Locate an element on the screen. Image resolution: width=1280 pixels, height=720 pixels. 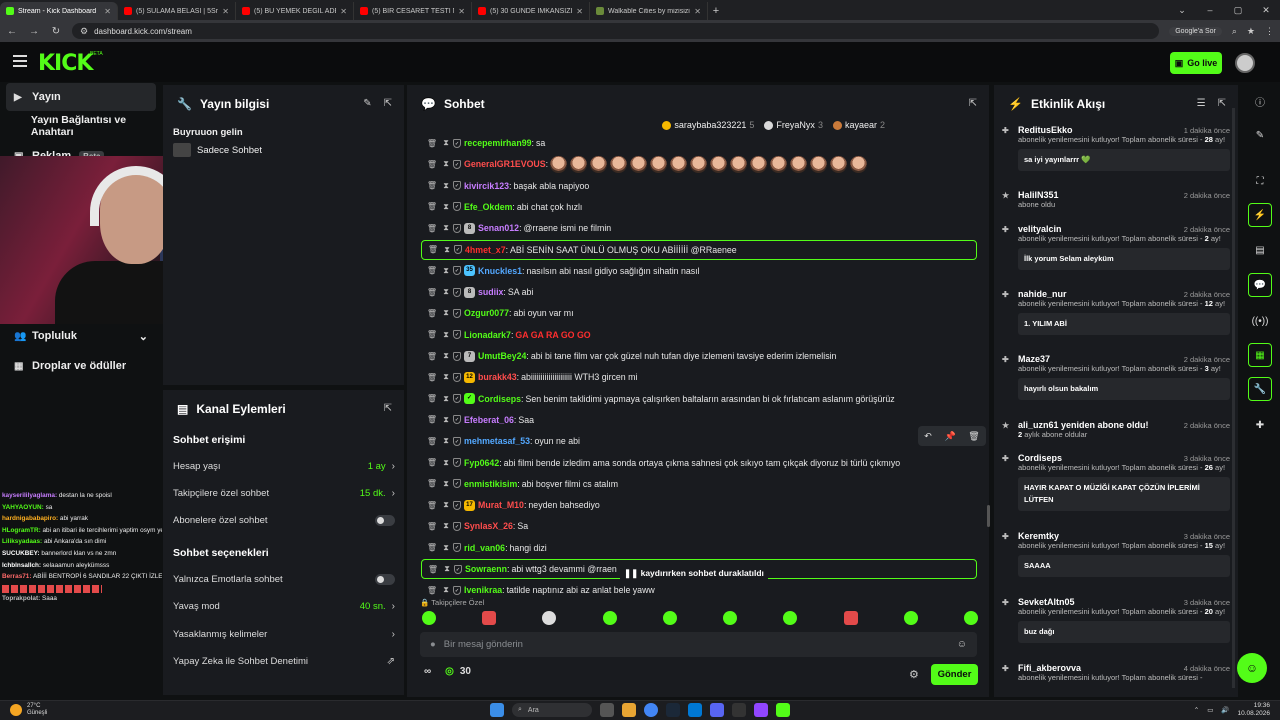
chat-username: Fyp0642 is located at coordinates (481, 463).